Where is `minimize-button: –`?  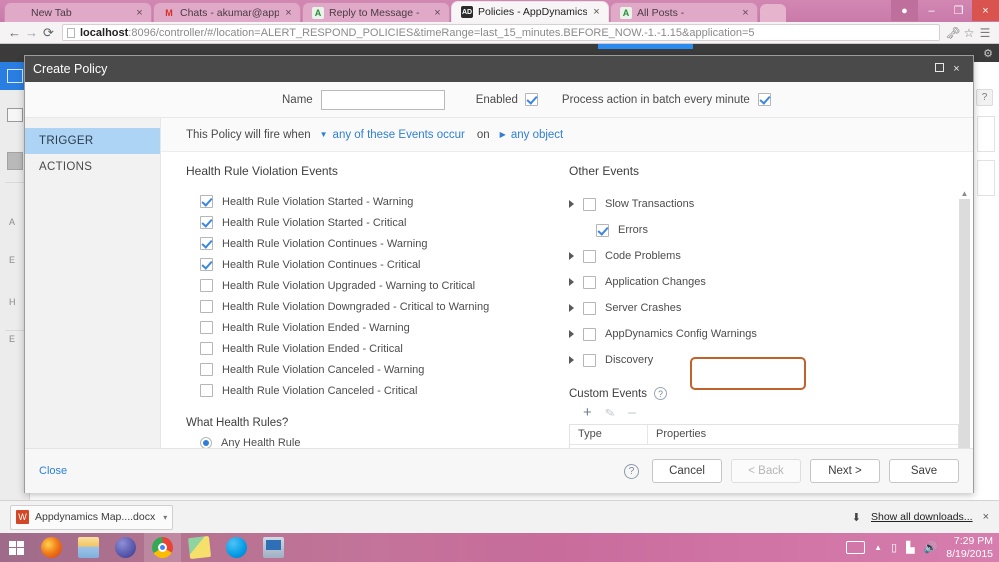 minimize-button: – is located at coordinates (931, 10).